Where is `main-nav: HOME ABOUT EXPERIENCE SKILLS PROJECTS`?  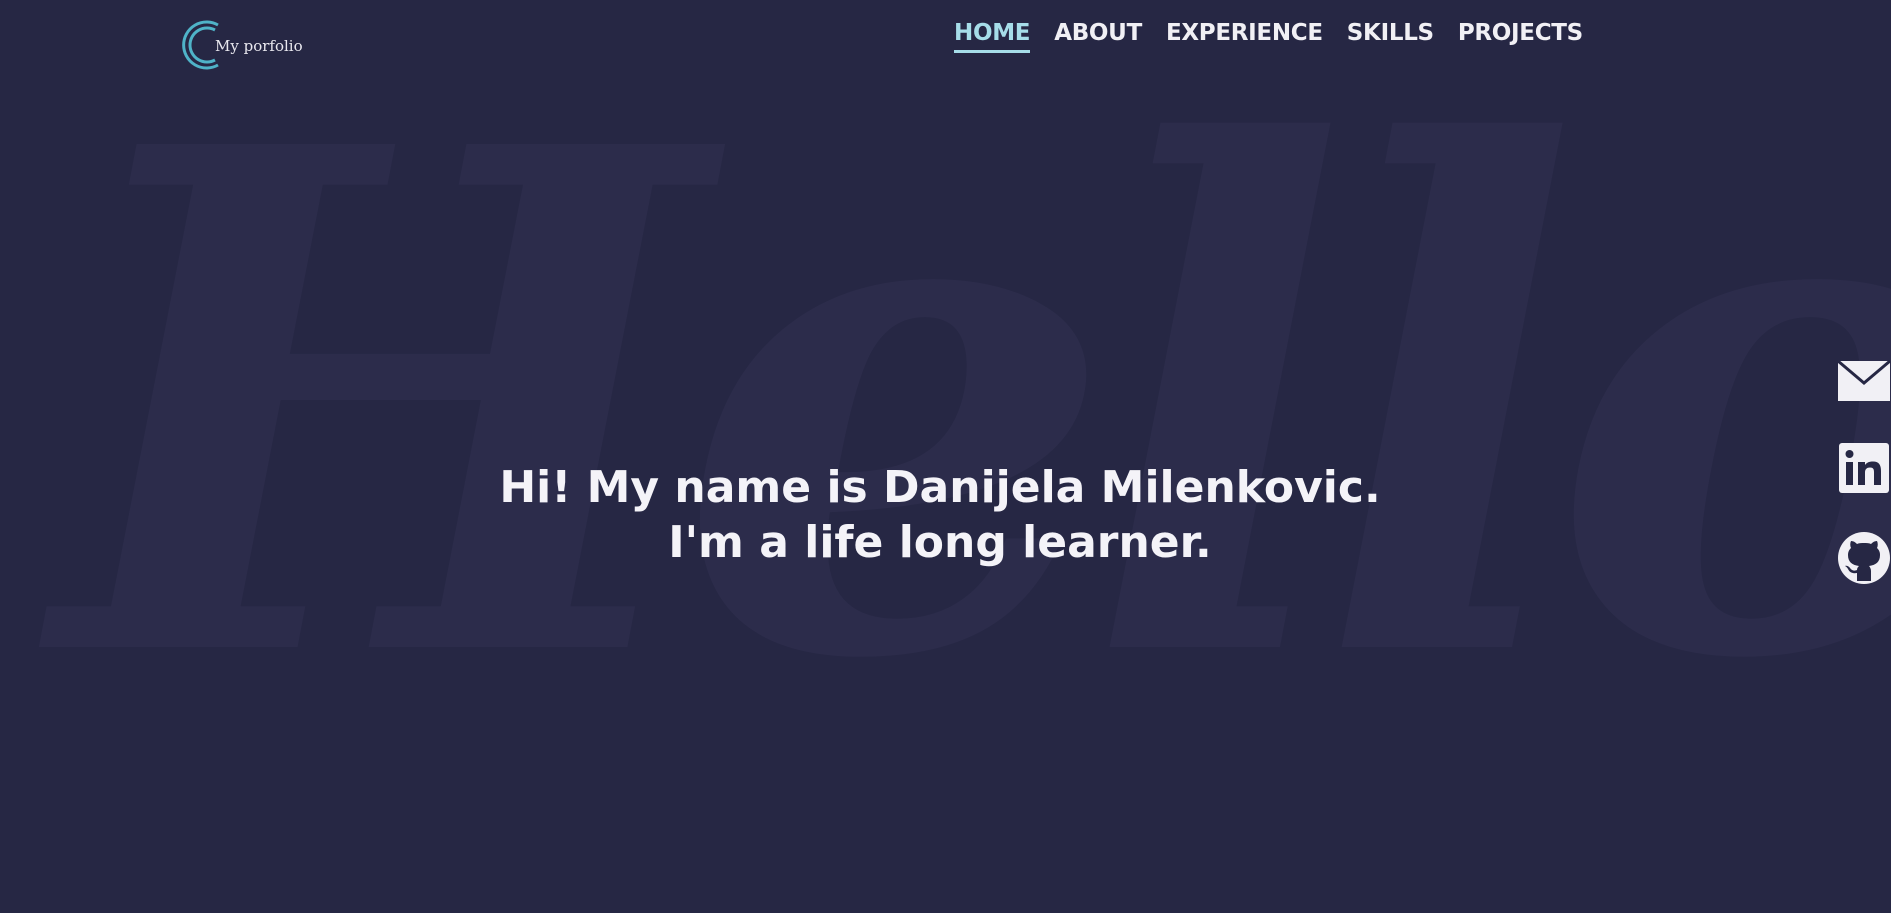
main-nav: HOME ABOUT EXPERIENCE SKILLS PROJECTS is located at coordinates (1268, 36).